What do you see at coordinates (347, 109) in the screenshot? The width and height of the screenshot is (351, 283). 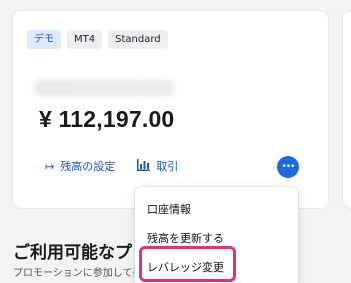 I see `next-account-card` at bounding box center [347, 109].